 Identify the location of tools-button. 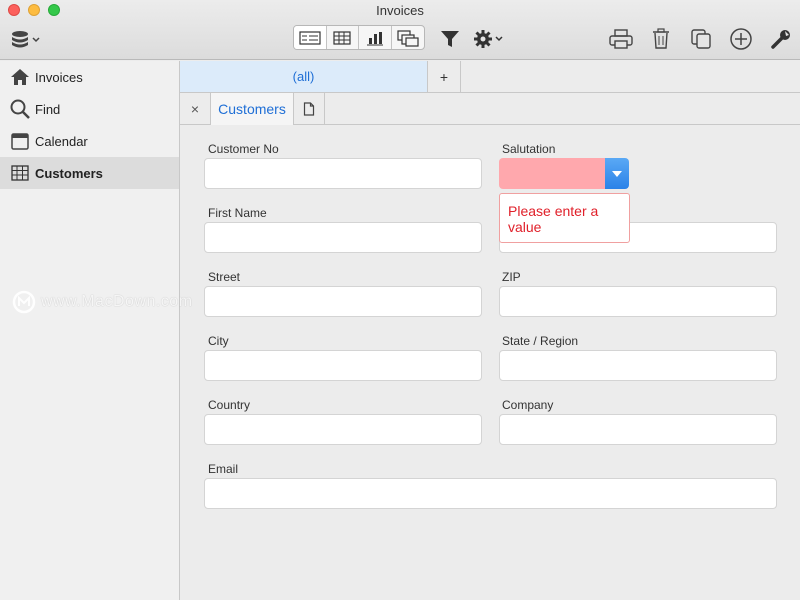
(781, 39).